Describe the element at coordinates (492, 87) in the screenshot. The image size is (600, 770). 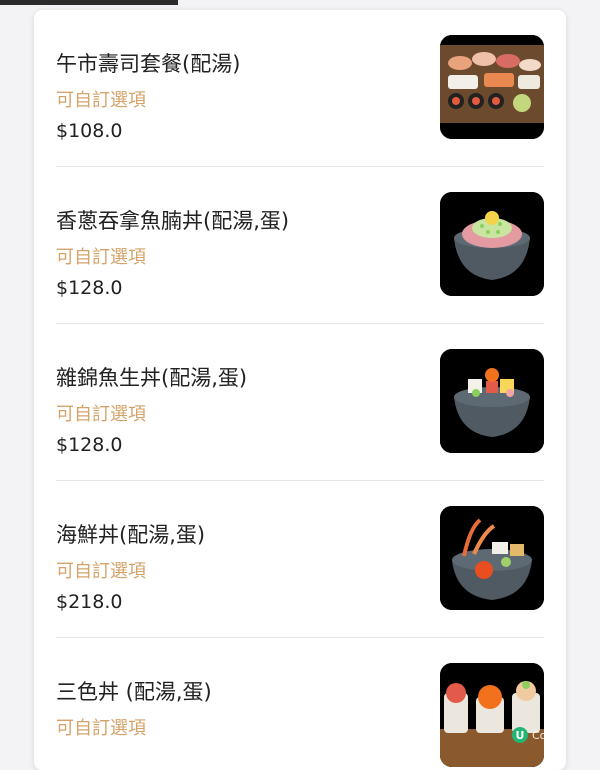
I see `sushi-platter-photo` at that location.